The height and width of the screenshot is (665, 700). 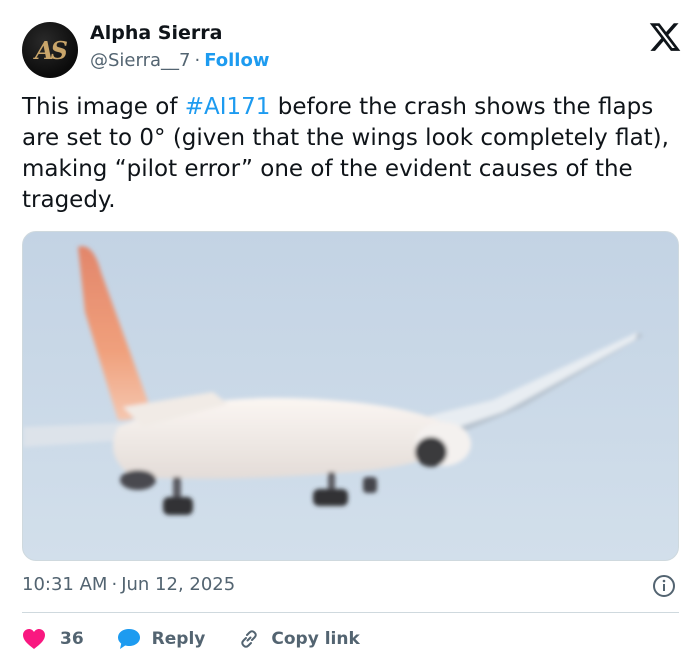 What do you see at coordinates (236, 60) in the screenshot?
I see `follow-button: Follow` at bounding box center [236, 60].